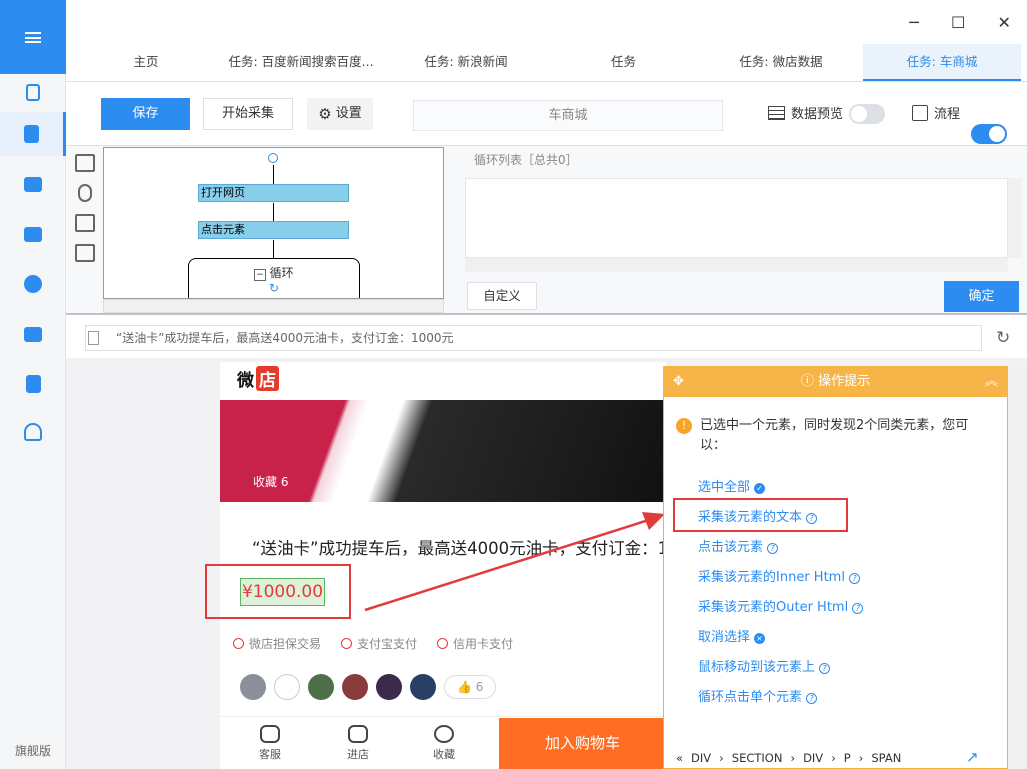  I want to click on maximize-button: ☐, so click(958, 22).